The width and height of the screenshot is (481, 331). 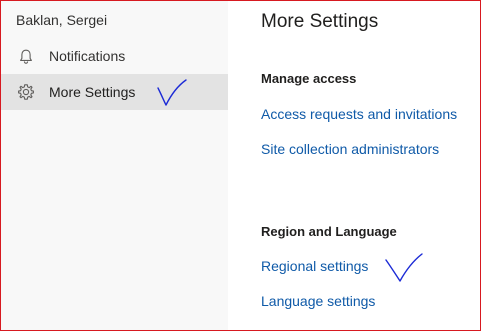 I want to click on section-title-region-language: Region and Language, so click(x=329, y=231).